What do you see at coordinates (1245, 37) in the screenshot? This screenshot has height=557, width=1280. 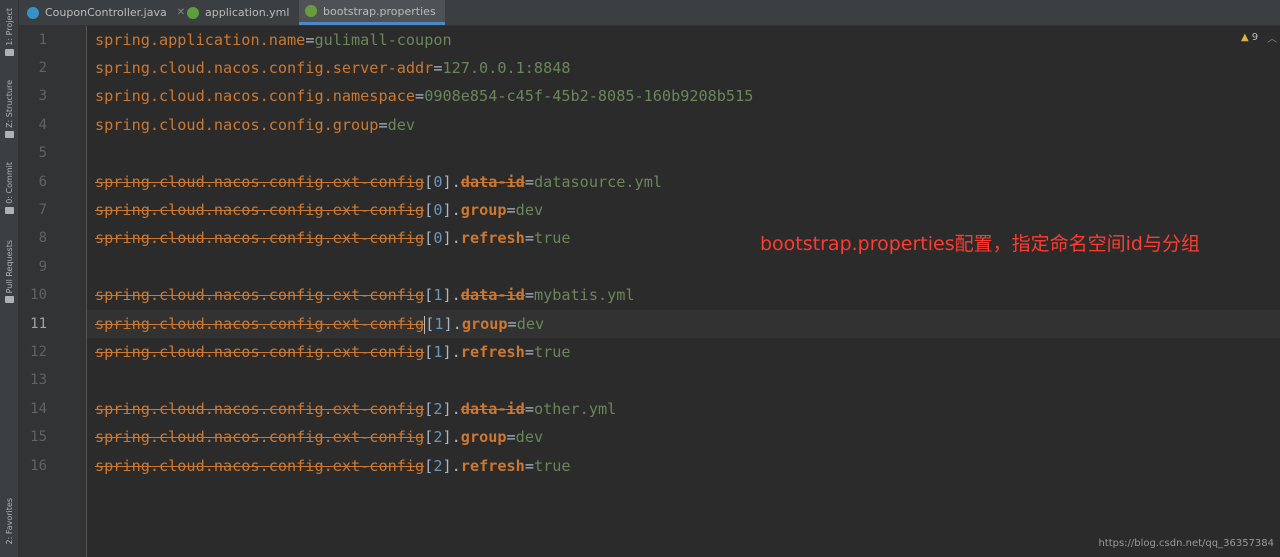 I see `warning-icon: ▲` at bounding box center [1245, 37].